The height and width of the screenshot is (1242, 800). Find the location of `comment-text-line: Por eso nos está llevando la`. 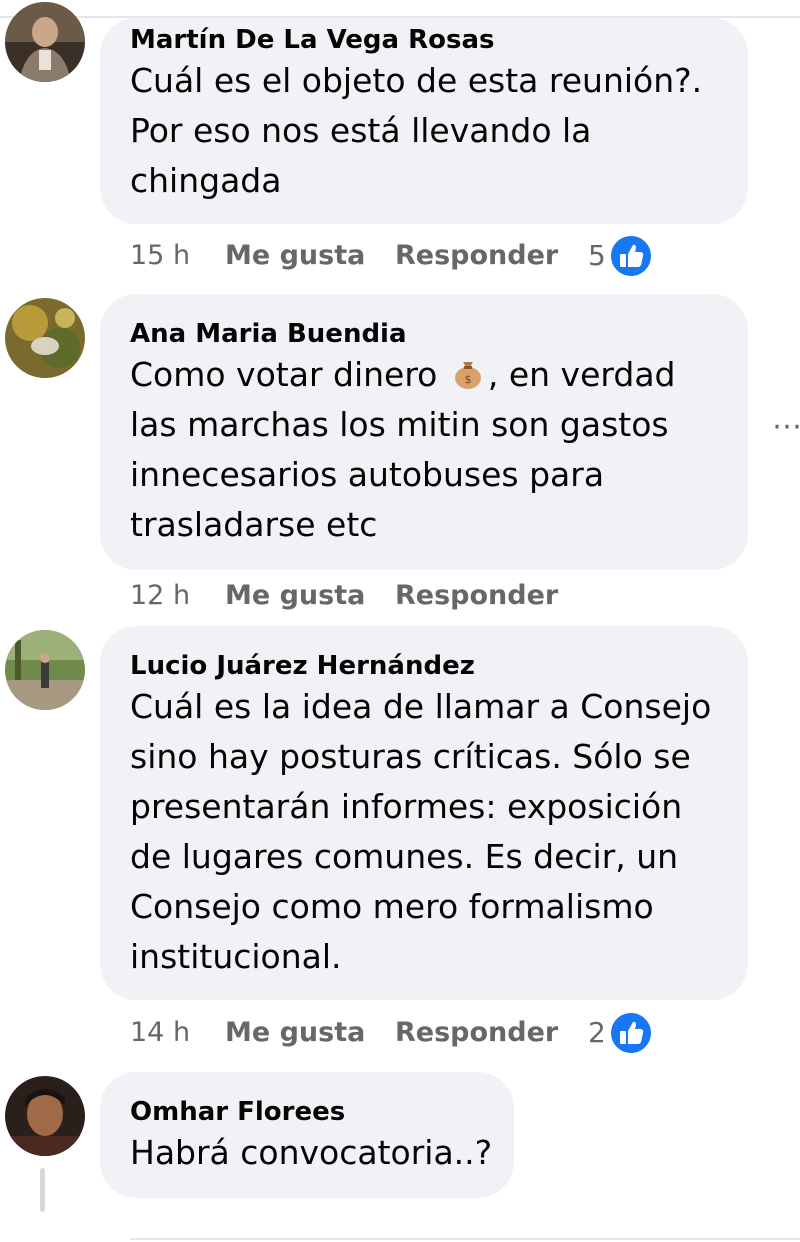

comment-text-line: Por eso nos está llevando la is located at coordinates (361, 130).